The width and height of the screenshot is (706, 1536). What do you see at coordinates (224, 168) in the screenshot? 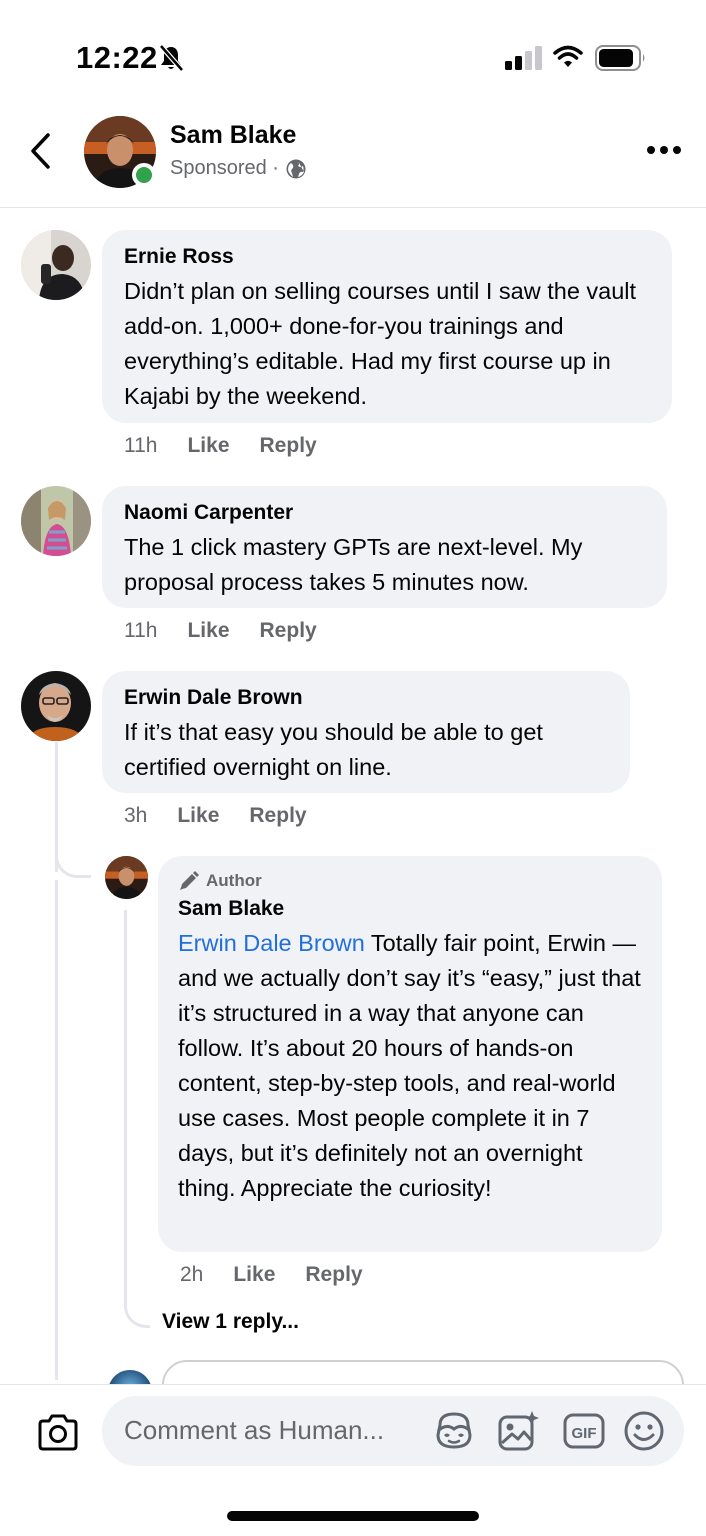
I see `sponsored-text: Sponsored ·` at bounding box center [224, 168].